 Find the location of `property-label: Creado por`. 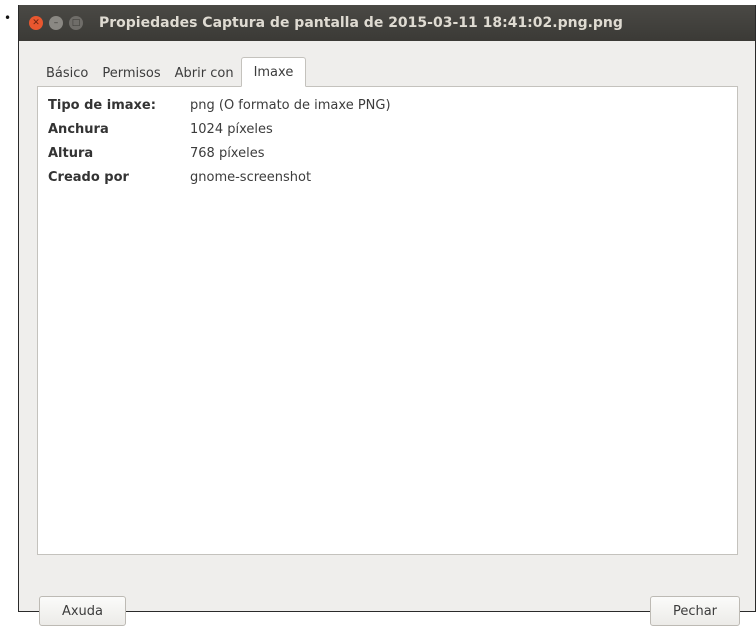

property-label: Creado por is located at coordinates (88, 177).